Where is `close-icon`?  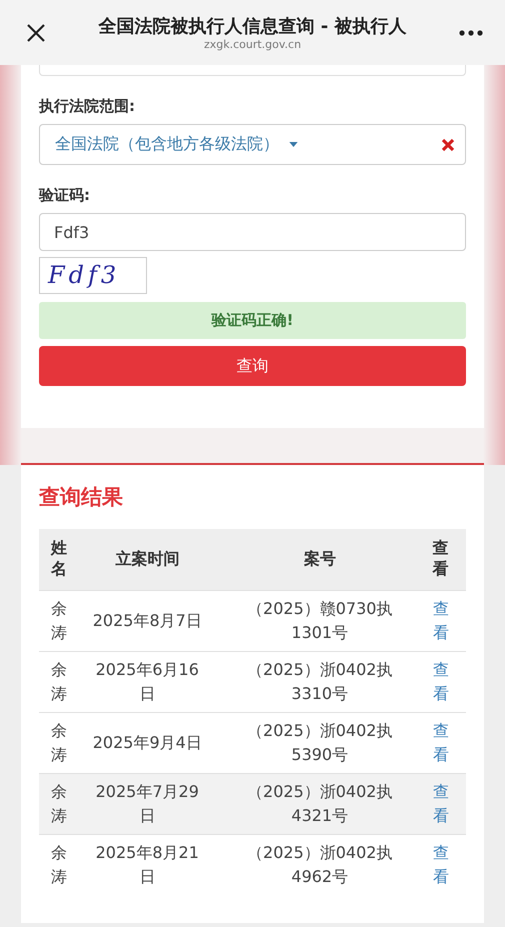
close-icon is located at coordinates (36, 32).